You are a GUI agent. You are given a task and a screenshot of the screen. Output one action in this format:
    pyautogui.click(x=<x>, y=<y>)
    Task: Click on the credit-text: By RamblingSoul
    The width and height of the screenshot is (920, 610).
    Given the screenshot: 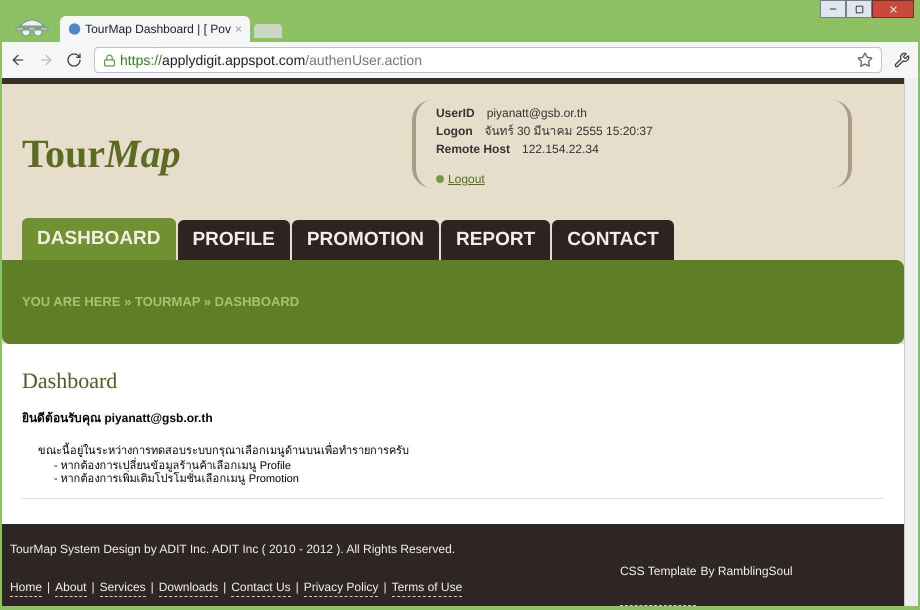 What is the action you would take?
    pyautogui.click(x=746, y=571)
    